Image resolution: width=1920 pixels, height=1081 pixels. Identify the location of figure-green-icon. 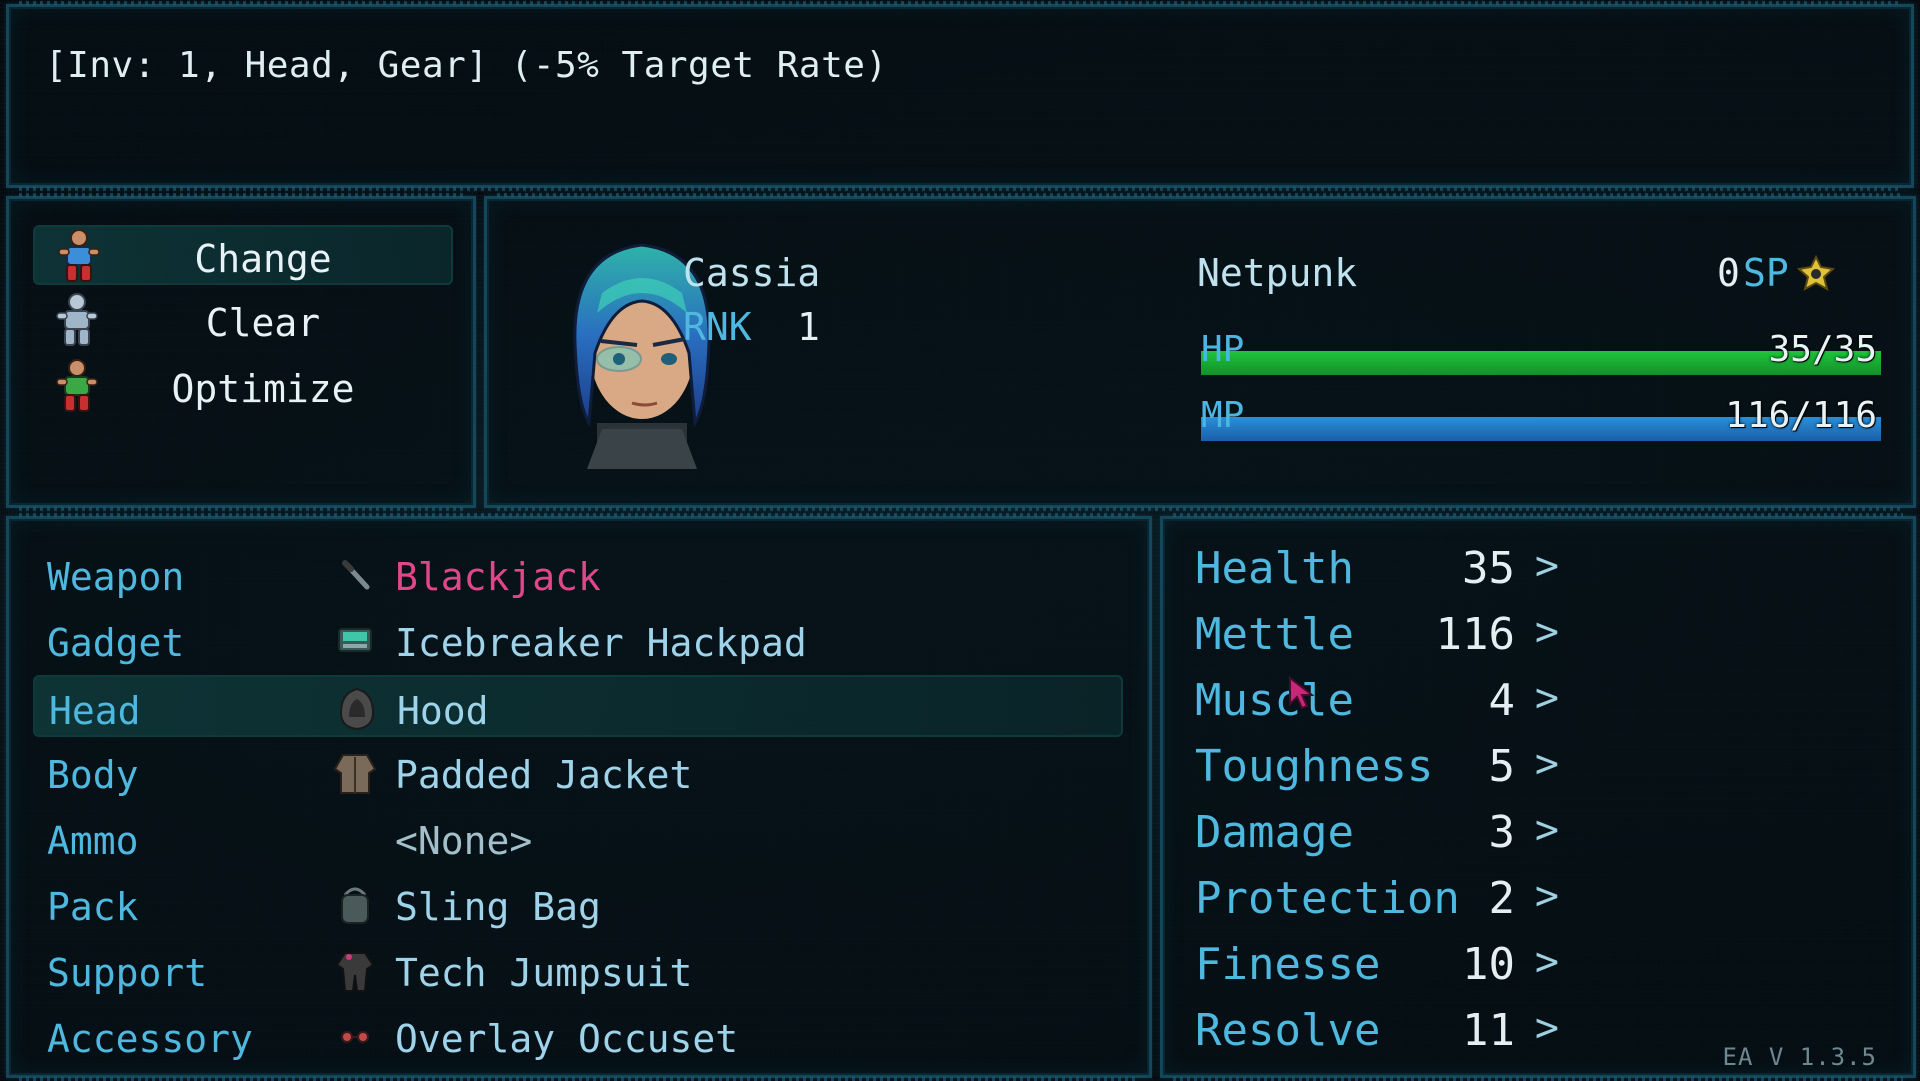
(77, 385).